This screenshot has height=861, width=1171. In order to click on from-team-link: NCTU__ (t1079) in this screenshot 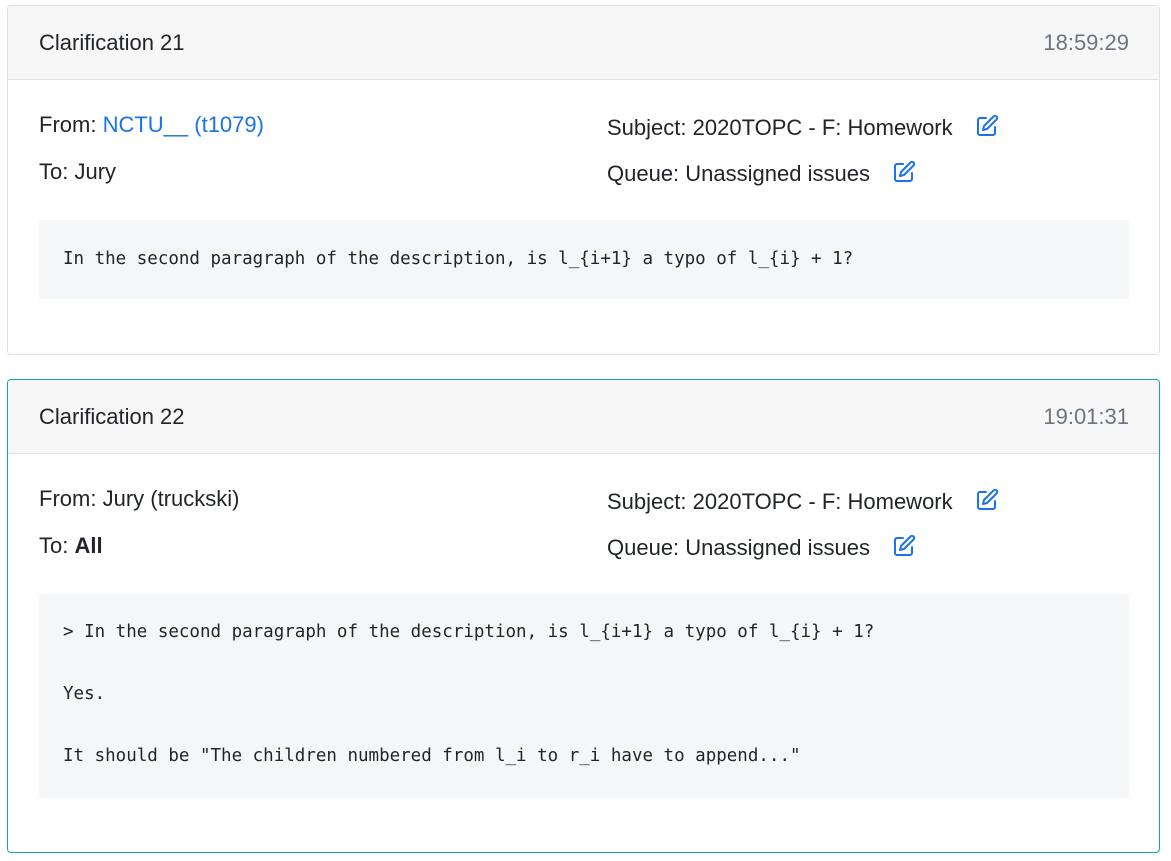, I will do `click(183, 124)`.